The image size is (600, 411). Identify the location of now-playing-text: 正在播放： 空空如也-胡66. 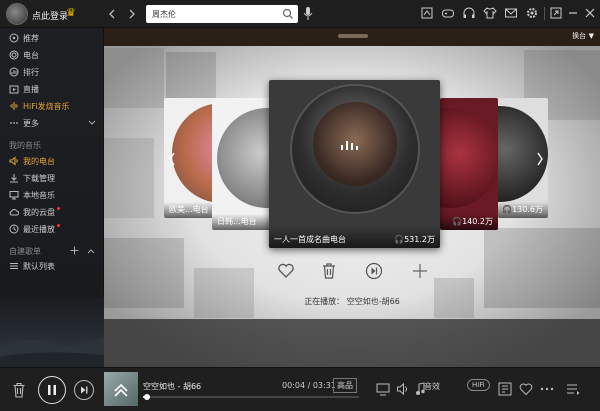
(352, 301).